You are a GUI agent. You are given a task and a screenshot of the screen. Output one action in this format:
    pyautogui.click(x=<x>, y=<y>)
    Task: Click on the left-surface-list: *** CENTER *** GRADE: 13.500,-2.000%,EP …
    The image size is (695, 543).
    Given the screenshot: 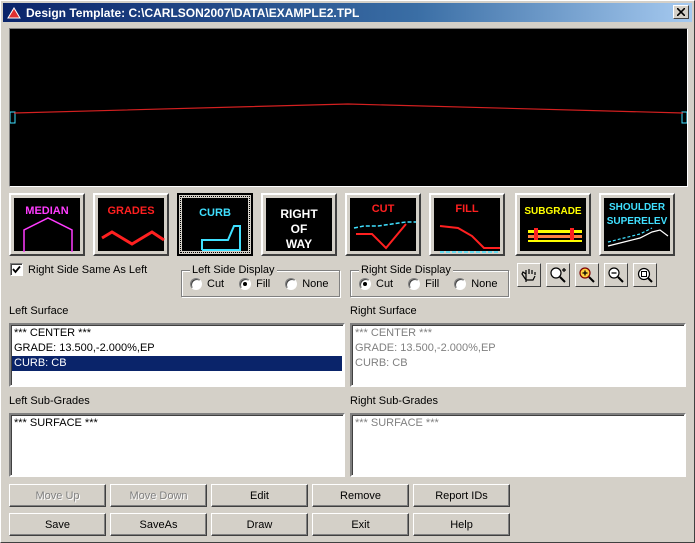 What is the action you would take?
    pyautogui.click(x=177, y=355)
    